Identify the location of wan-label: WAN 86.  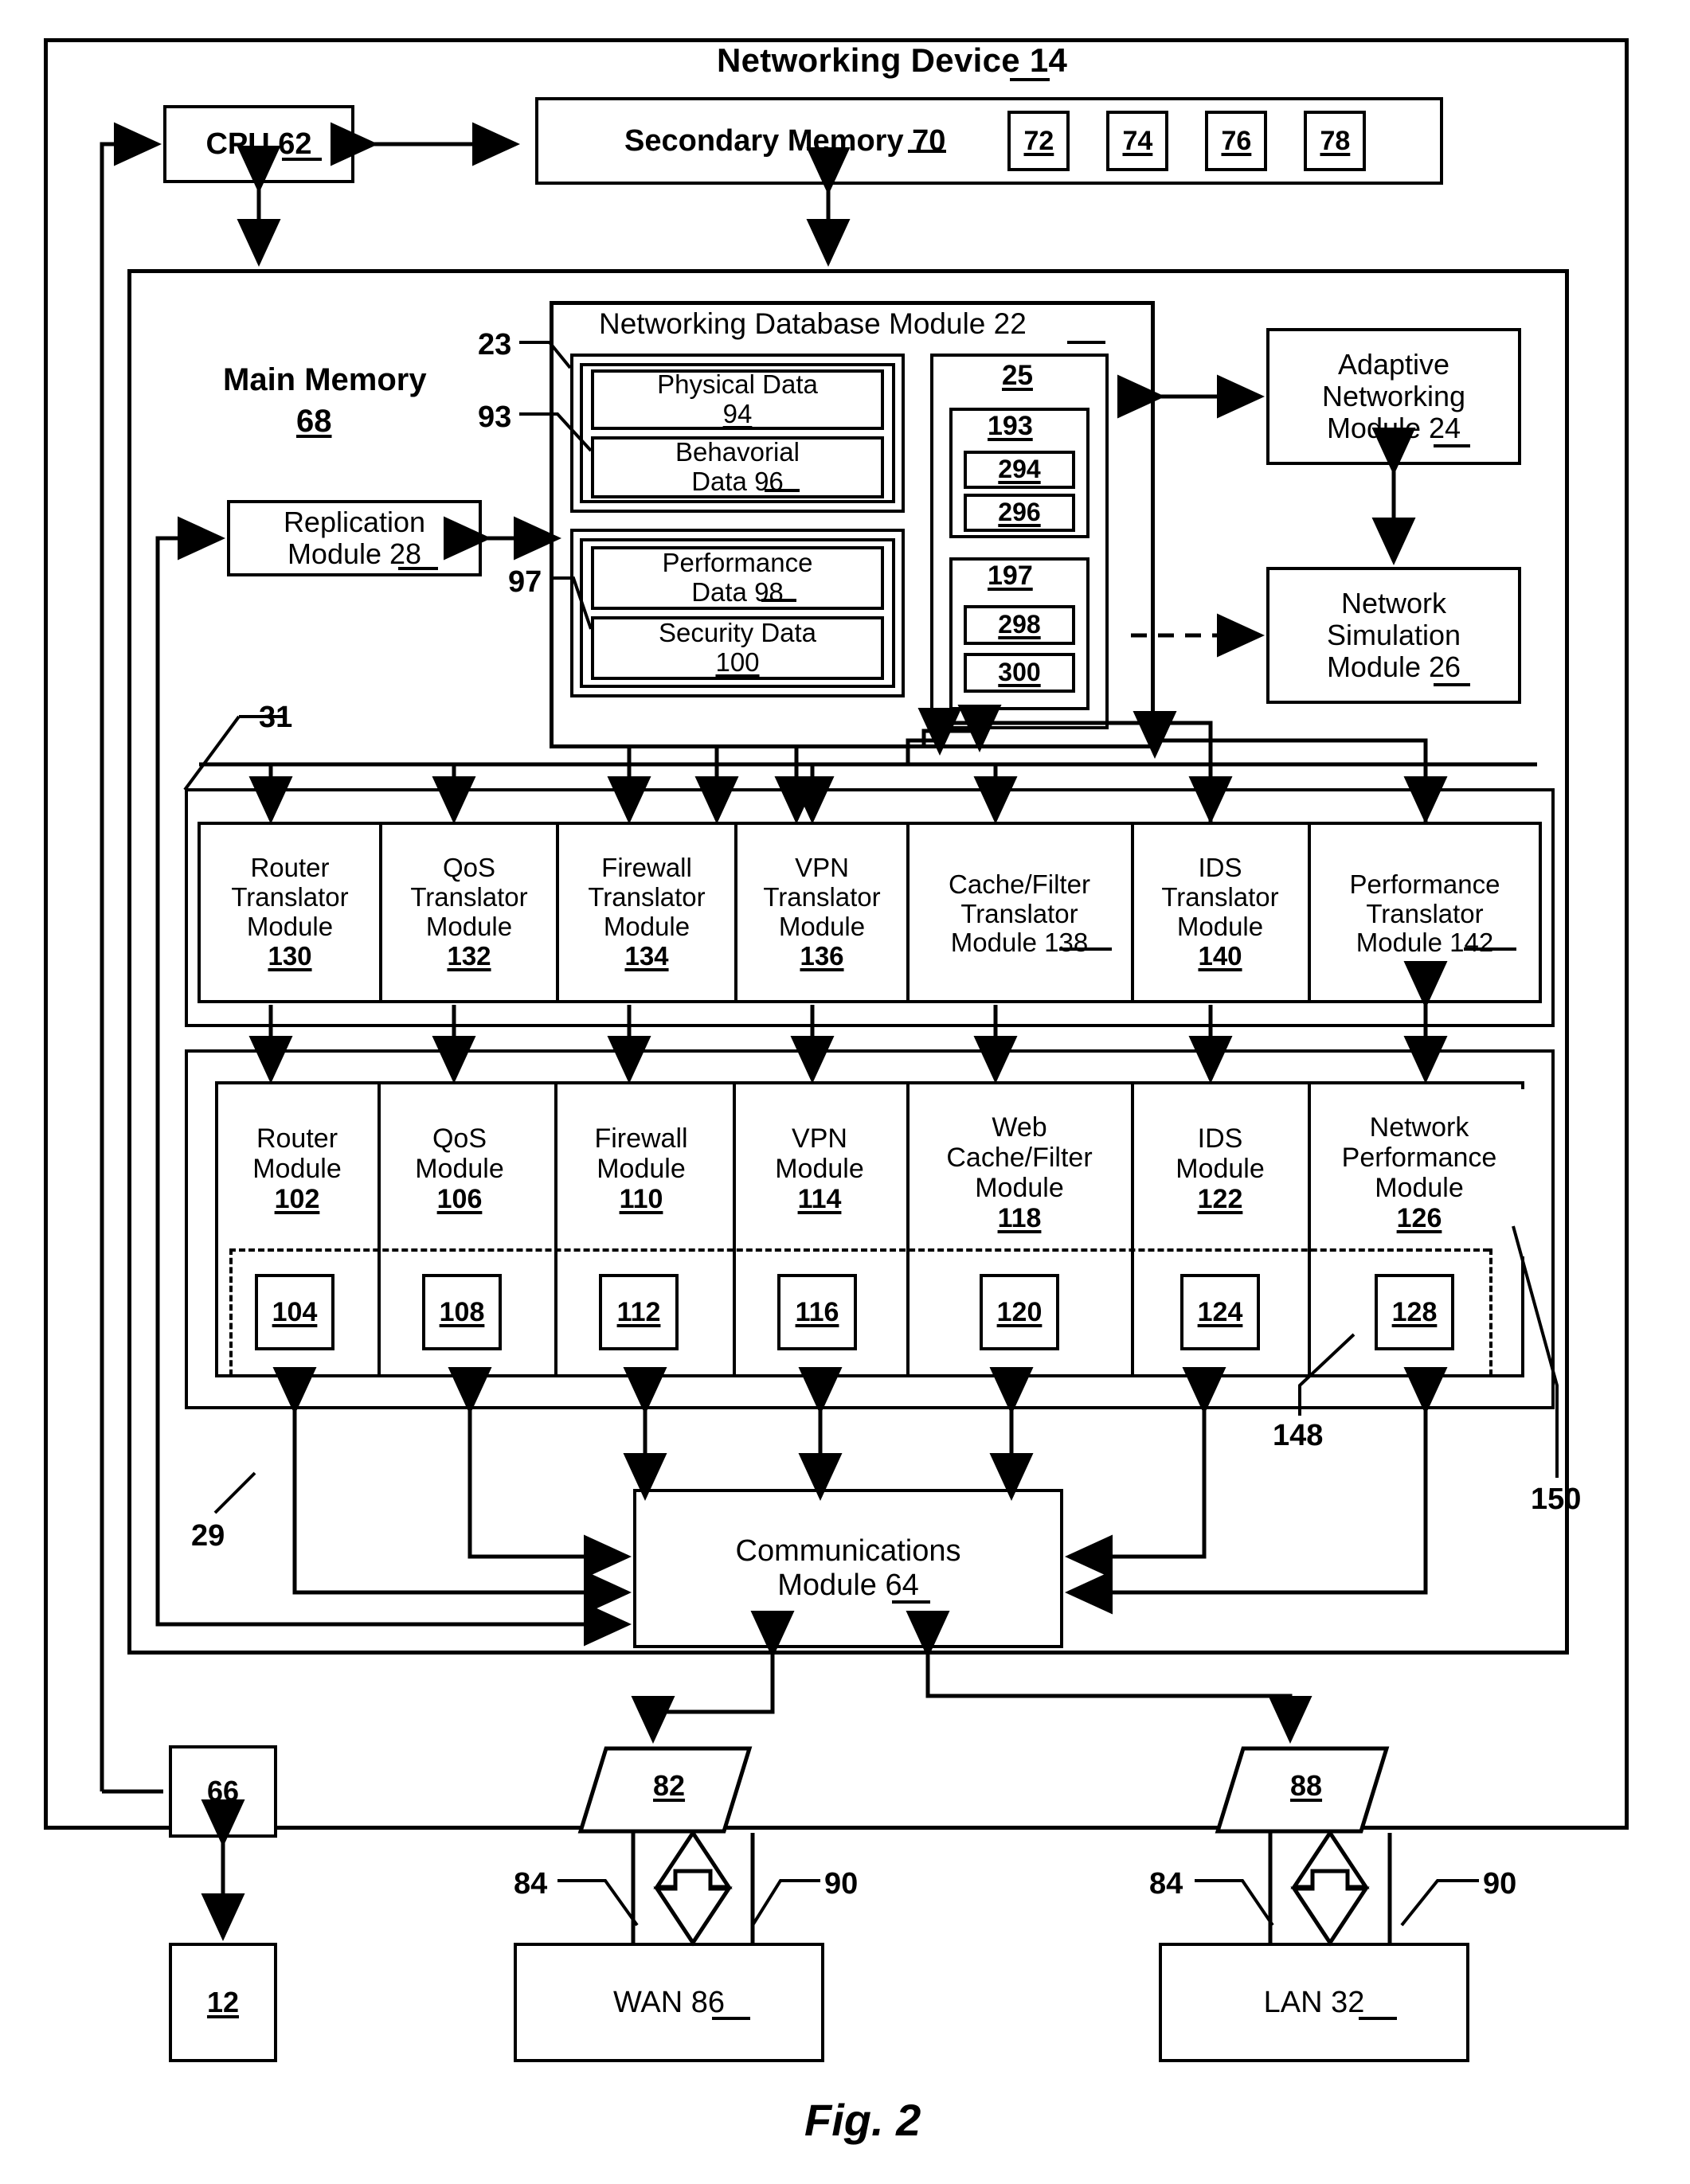
(669, 2002).